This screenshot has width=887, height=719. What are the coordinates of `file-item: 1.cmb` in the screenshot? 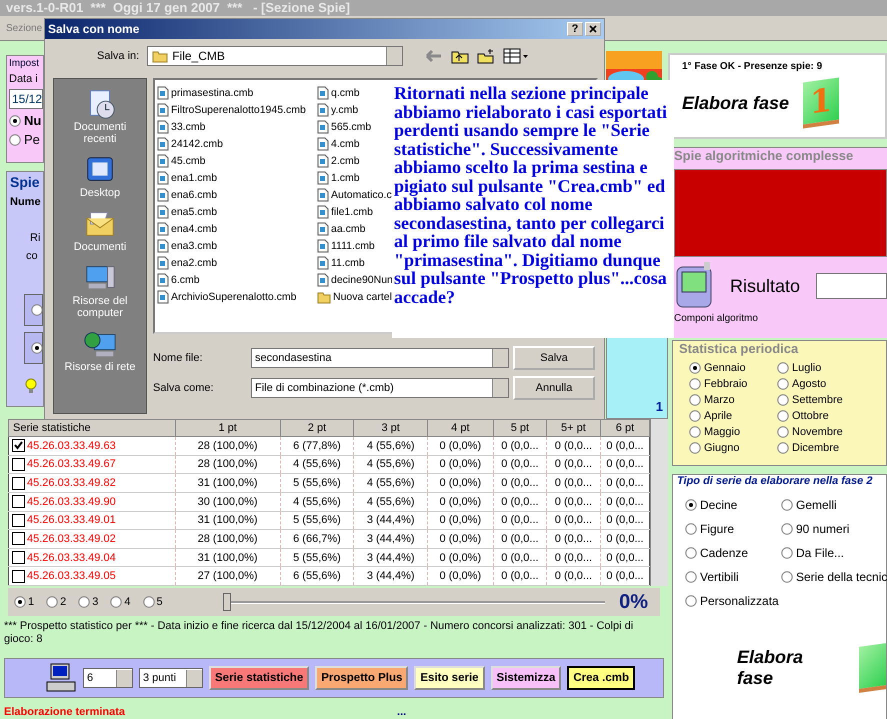 It's located at (338, 177).